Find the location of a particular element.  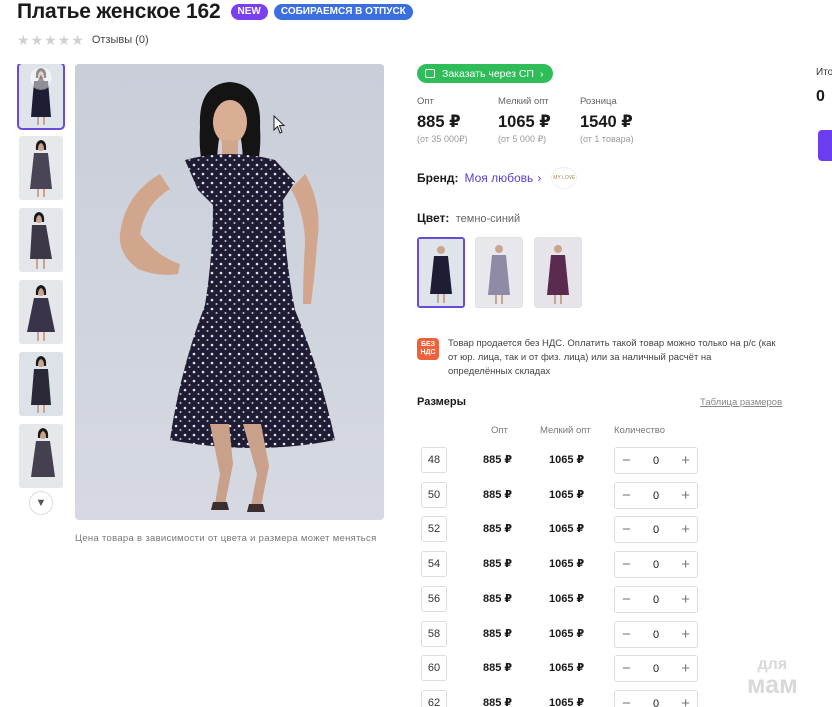

brand-logo: MY LOVE is located at coordinates (564, 178).